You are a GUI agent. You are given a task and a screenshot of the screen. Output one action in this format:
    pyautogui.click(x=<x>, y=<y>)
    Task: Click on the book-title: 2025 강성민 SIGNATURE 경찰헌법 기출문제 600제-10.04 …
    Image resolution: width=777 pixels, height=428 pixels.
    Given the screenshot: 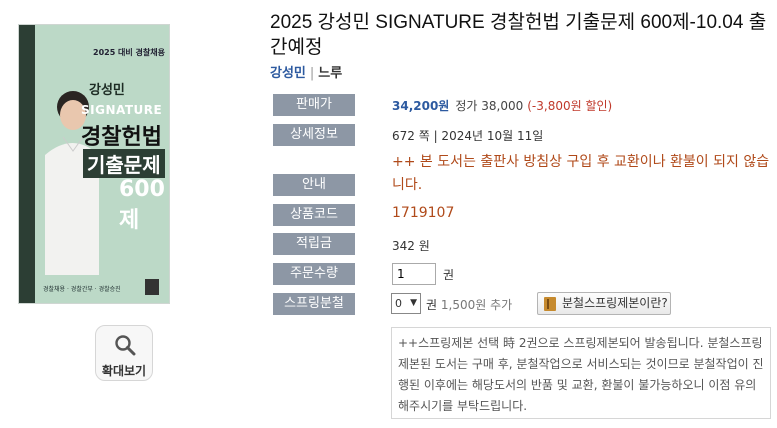 What is the action you would take?
    pyautogui.click(x=518, y=35)
    